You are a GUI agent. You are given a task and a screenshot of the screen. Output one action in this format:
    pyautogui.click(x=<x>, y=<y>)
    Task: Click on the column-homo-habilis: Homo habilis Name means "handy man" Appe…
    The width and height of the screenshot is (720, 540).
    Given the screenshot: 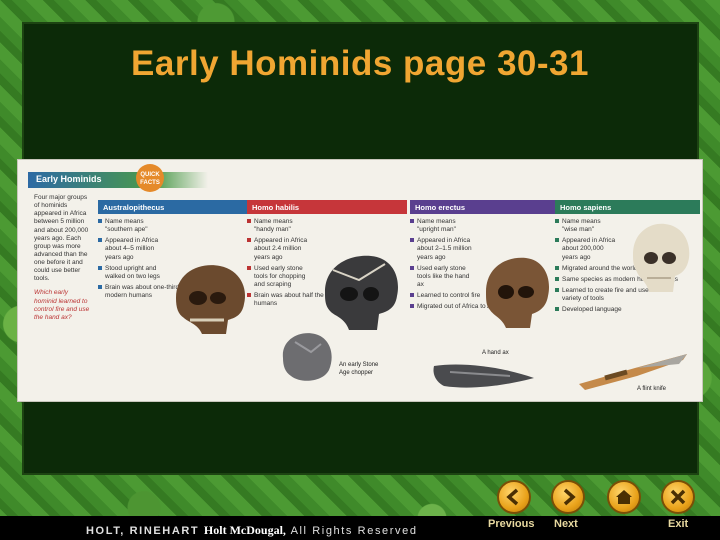 What is the action you would take?
    pyautogui.click(x=327, y=295)
    